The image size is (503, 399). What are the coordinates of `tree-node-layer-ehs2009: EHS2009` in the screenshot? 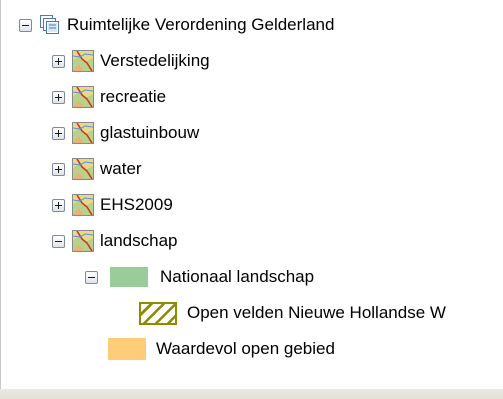 It's located at (112, 205).